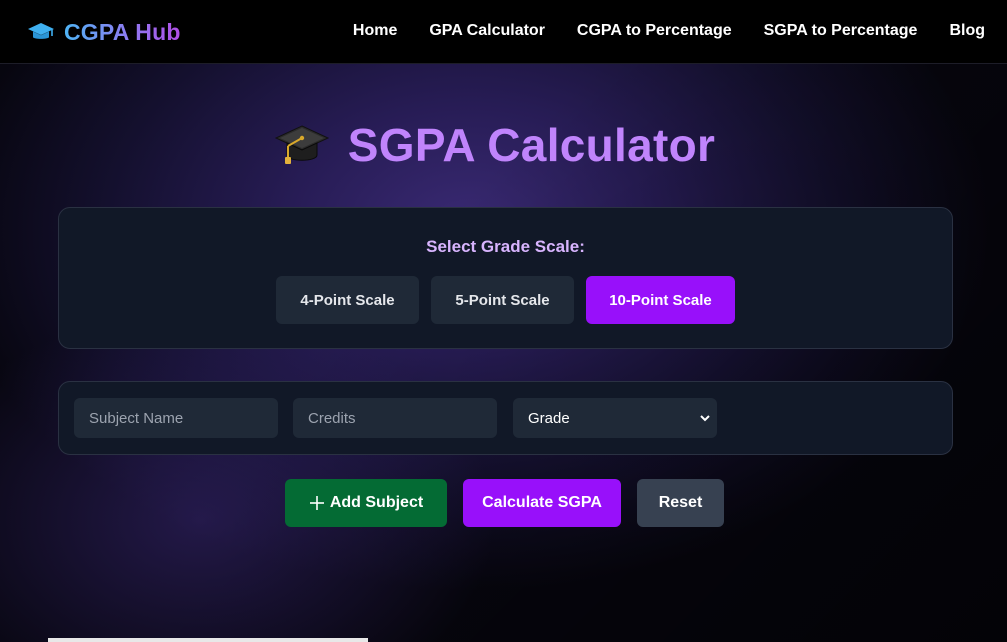 Image resolution: width=1007 pixels, height=642 pixels. Describe the element at coordinates (705, 418) in the screenshot. I see `chevron-down-icon` at that location.